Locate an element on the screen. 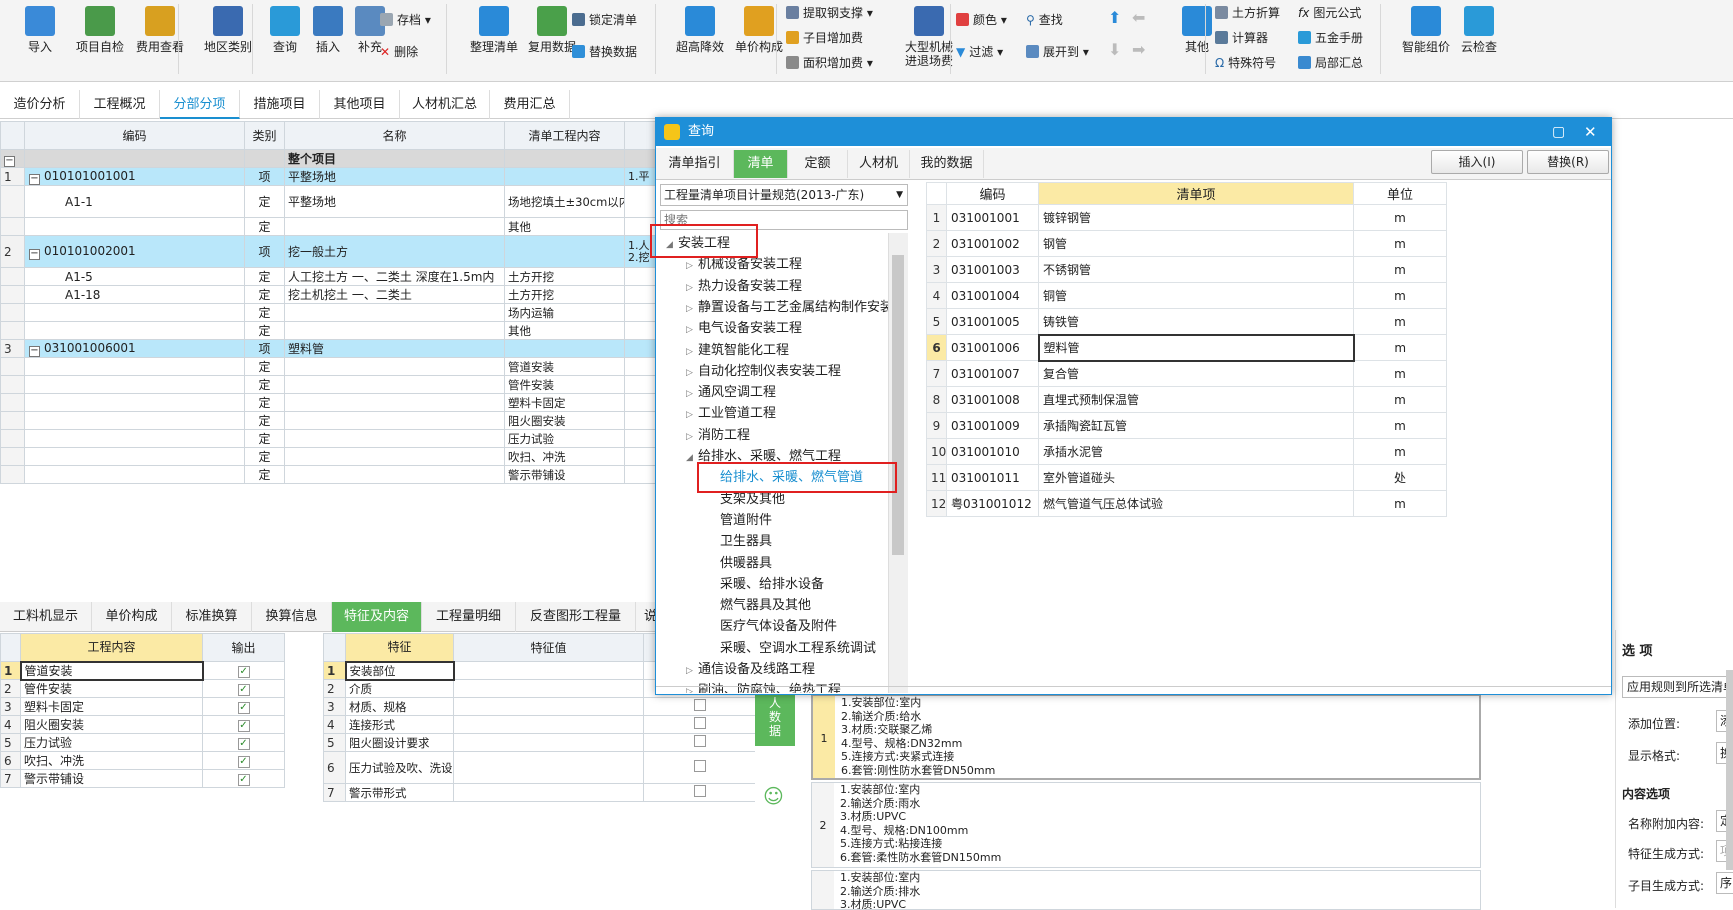 This screenshot has height=910, width=1733. options-scrollbar is located at coordinates (1729, 770).